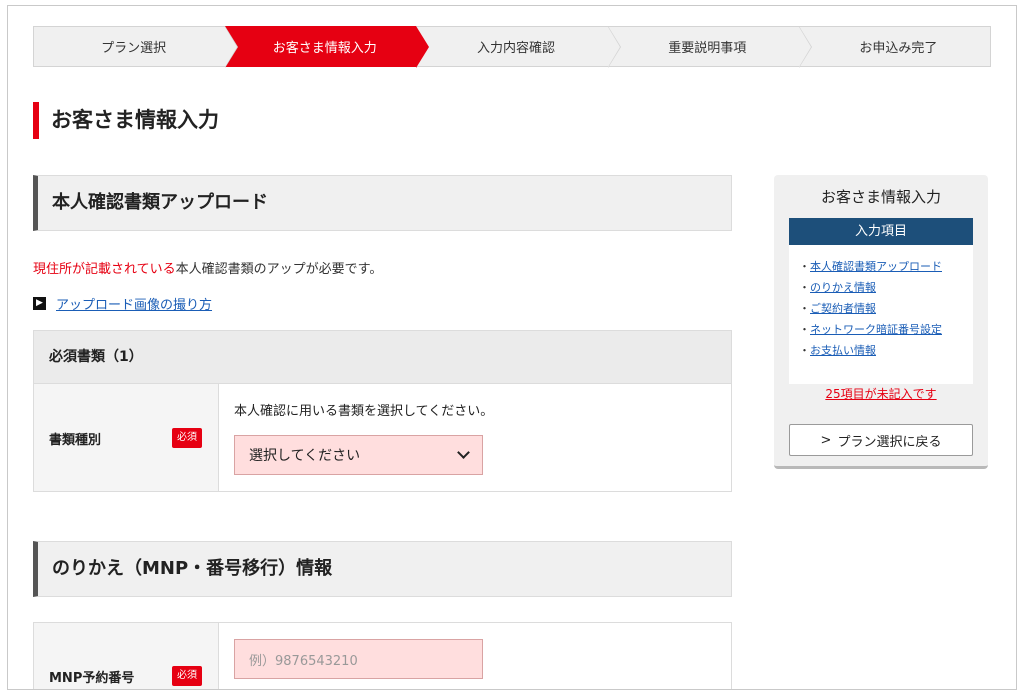 The image size is (1024, 695). What do you see at coordinates (881, 393) in the screenshot?
I see `incomplete-warning-link: 25項目が未記入です` at bounding box center [881, 393].